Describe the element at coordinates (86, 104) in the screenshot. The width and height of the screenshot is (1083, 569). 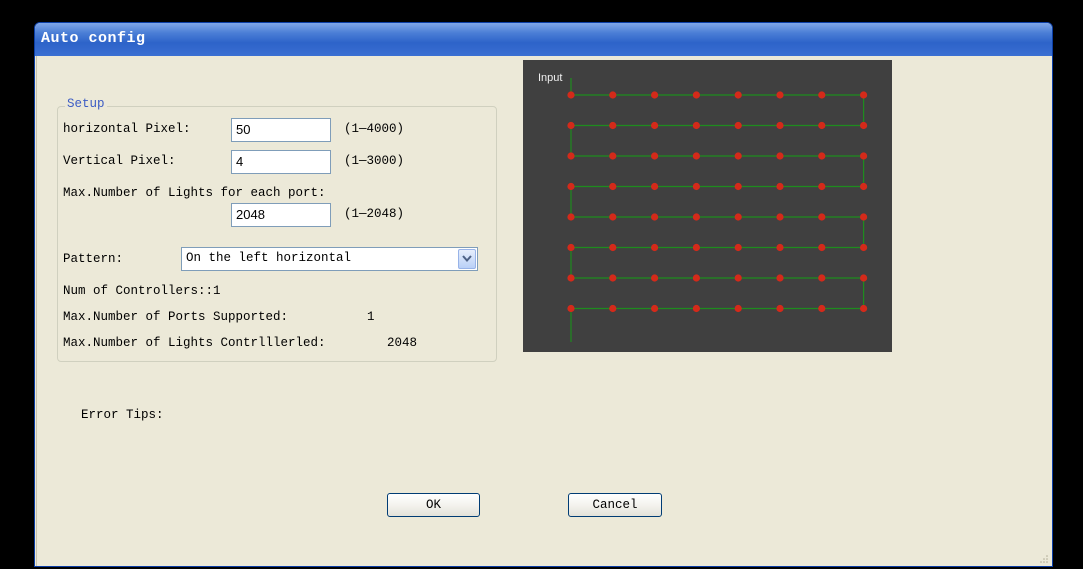
I see `setup-group-title: Setup` at that location.